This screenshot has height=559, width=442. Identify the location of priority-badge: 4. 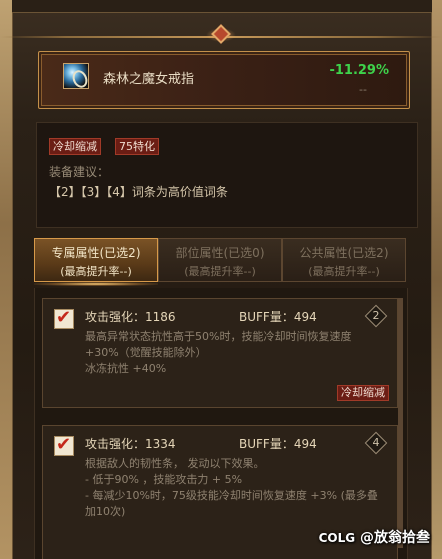
(376, 443).